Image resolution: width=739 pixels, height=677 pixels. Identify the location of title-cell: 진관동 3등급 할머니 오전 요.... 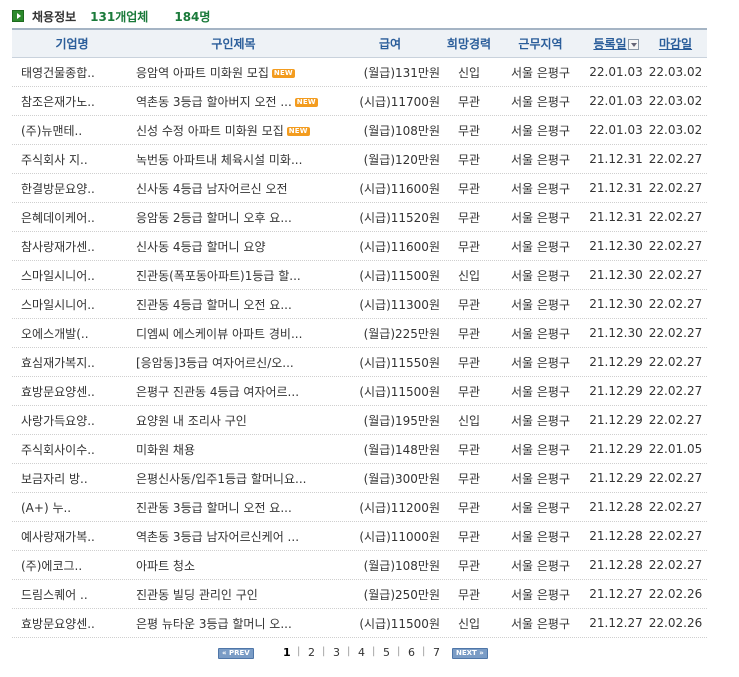
(233, 507).